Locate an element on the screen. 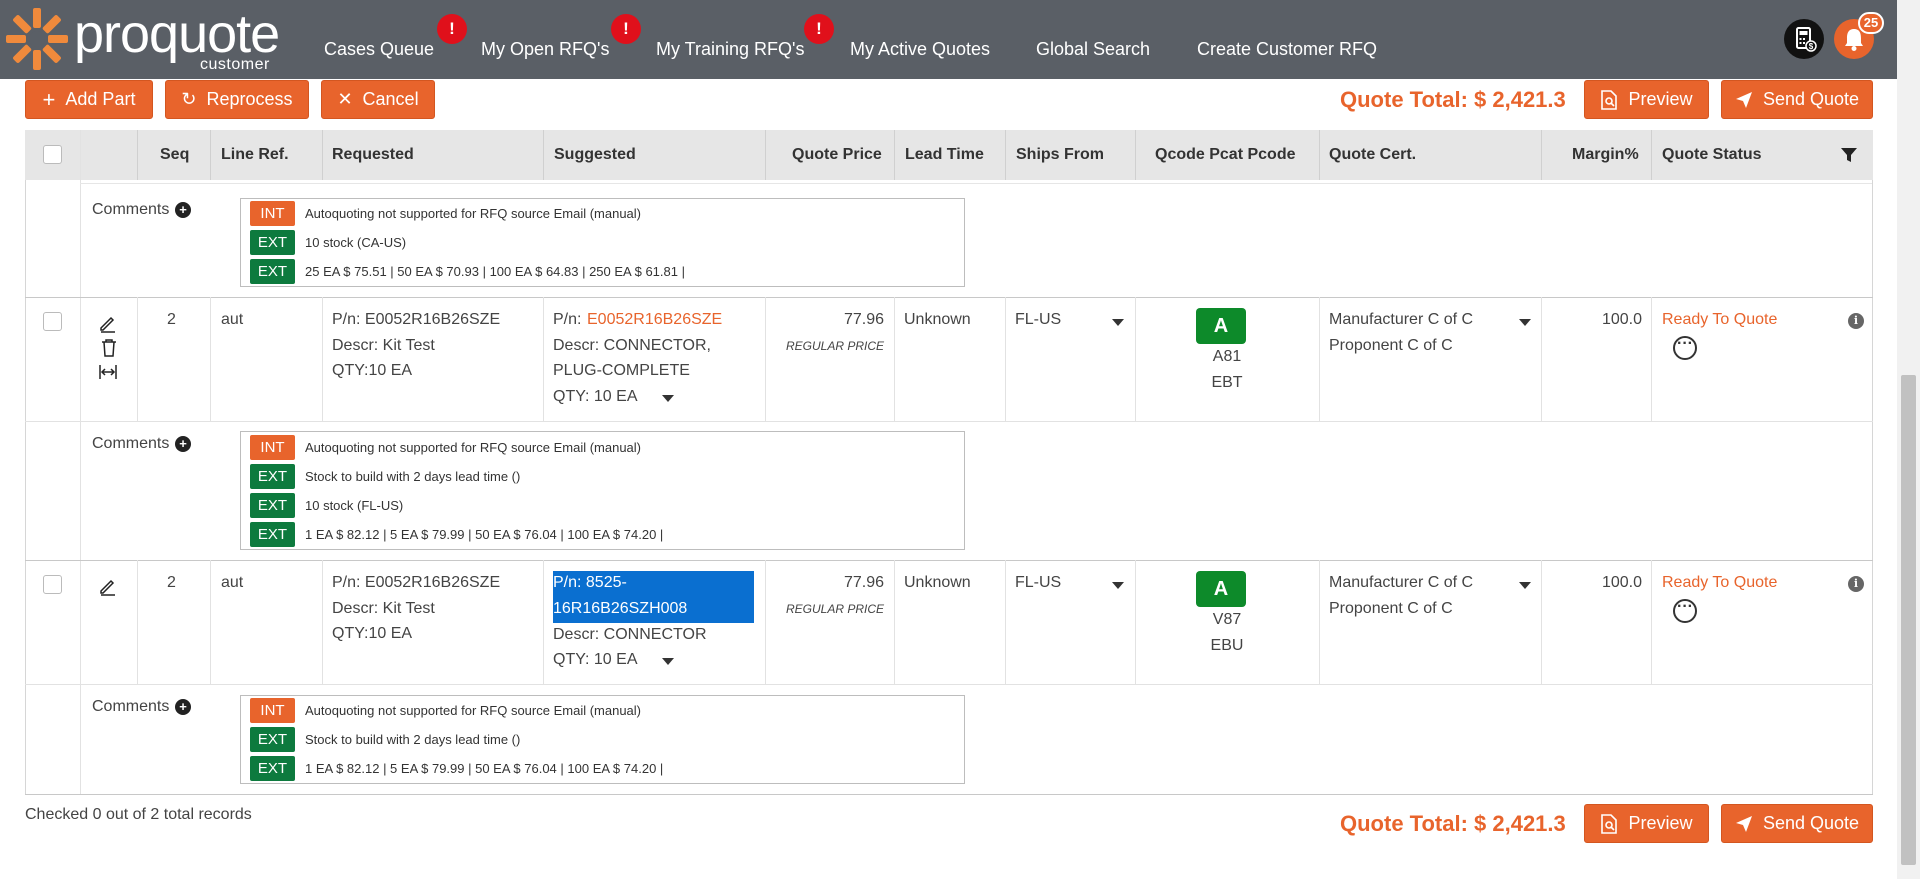 Image resolution: width=1920 pixels, height=879 pixels. select-all-checkbox is located at coordinates (52, 154).